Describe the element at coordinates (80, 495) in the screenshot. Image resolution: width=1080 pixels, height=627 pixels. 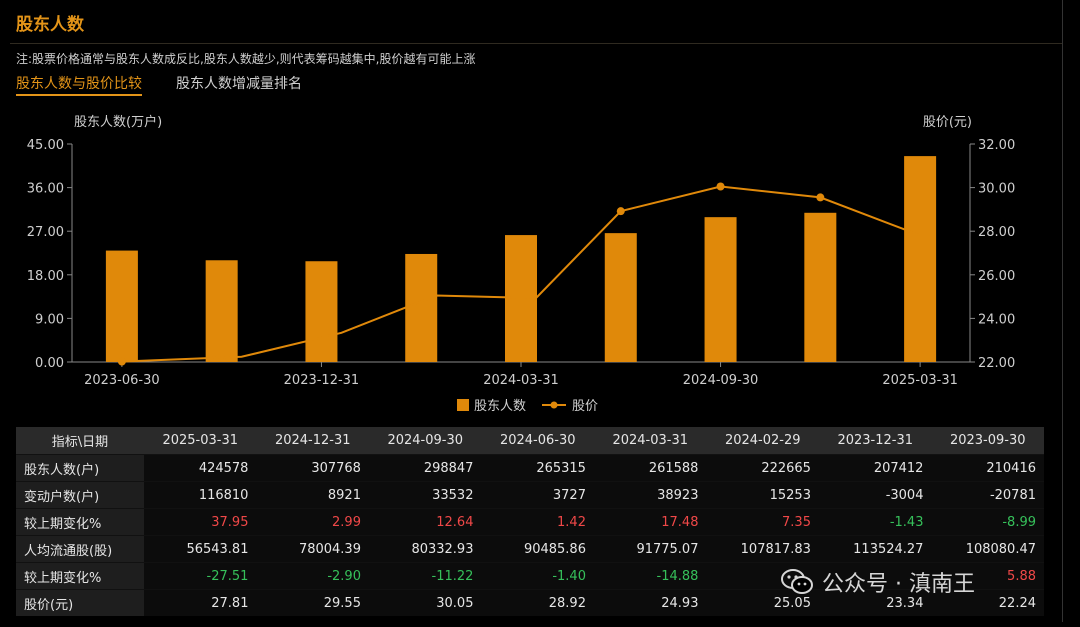
I see `table-row-label: 变动户数(户)` at that location.